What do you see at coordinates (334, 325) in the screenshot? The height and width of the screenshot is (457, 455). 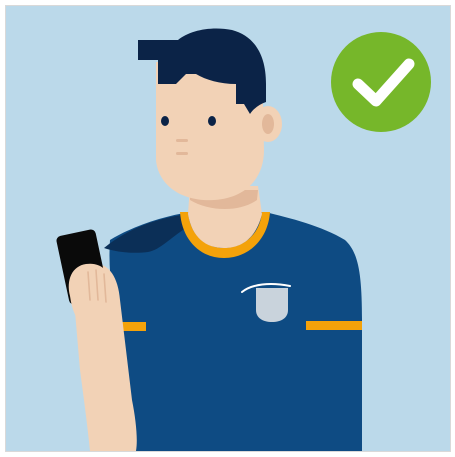 I see `right-sleeve-trim` at bounding box center [334, 325].